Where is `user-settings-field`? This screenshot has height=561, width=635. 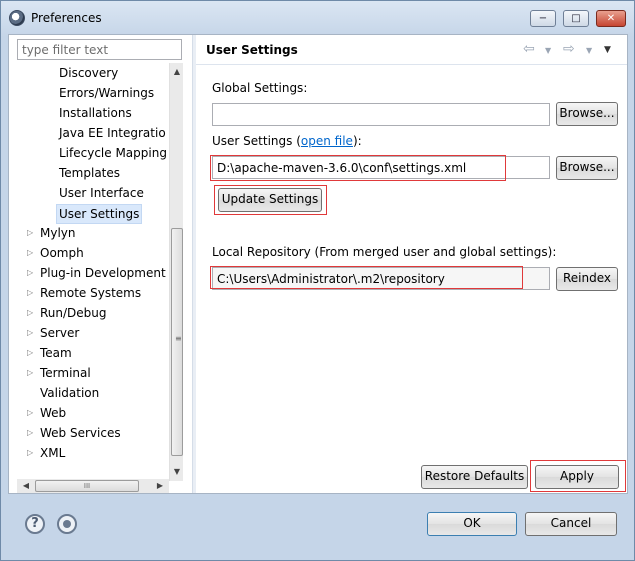
user-settings-field is located at coordinates (381, 167).